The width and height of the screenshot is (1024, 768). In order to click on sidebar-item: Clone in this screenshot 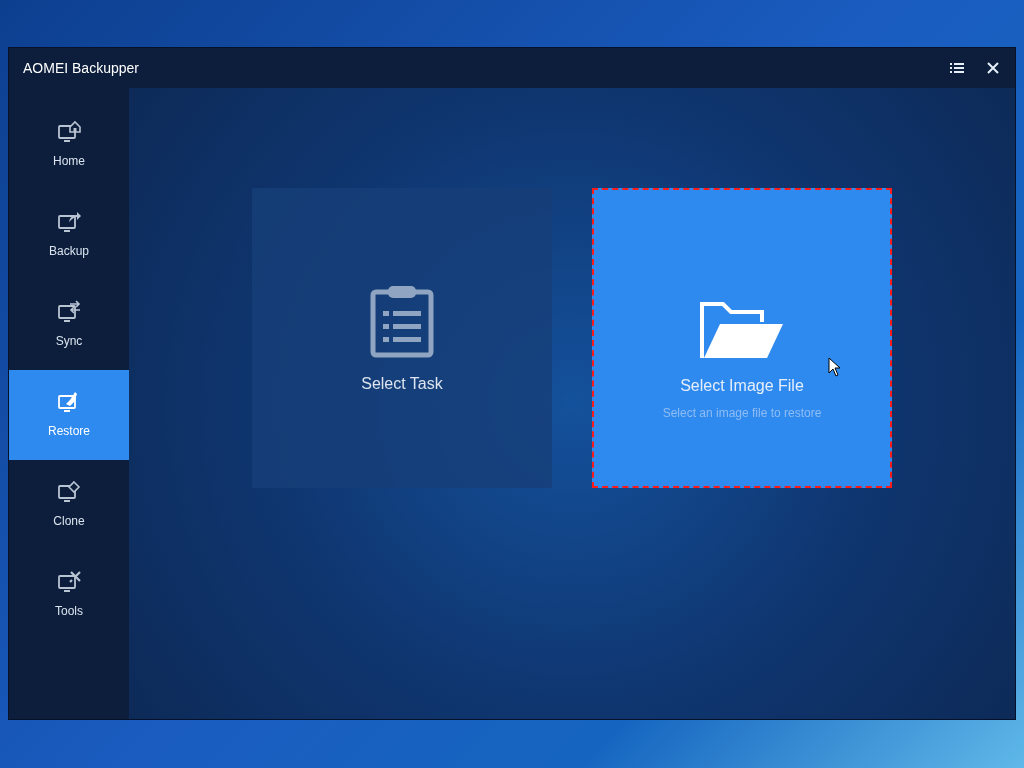, I will do `click(69, 505)`.